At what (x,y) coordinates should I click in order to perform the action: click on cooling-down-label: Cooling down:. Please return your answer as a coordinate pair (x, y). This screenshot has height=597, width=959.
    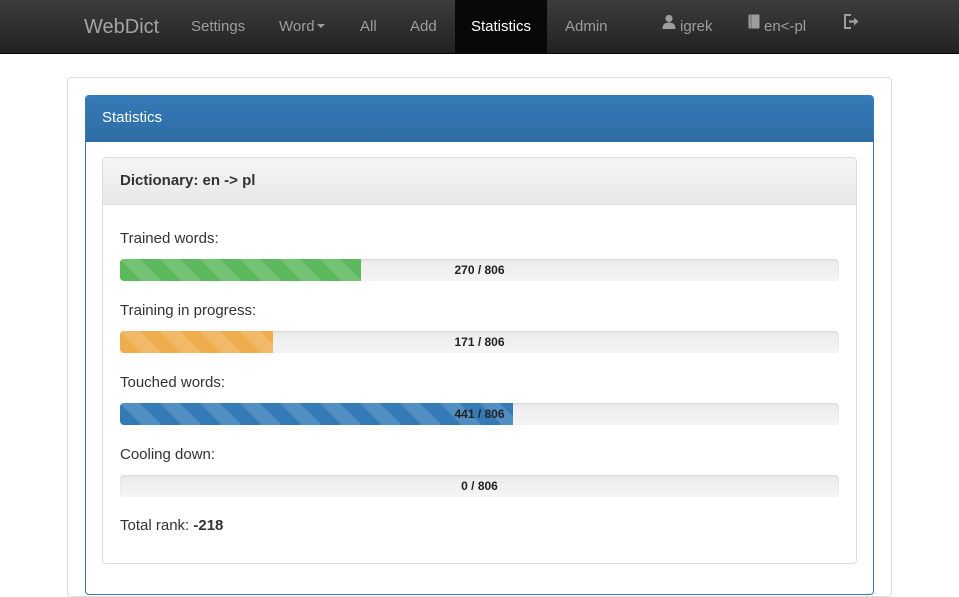
    Looking at the image, I should click on (168, 454).